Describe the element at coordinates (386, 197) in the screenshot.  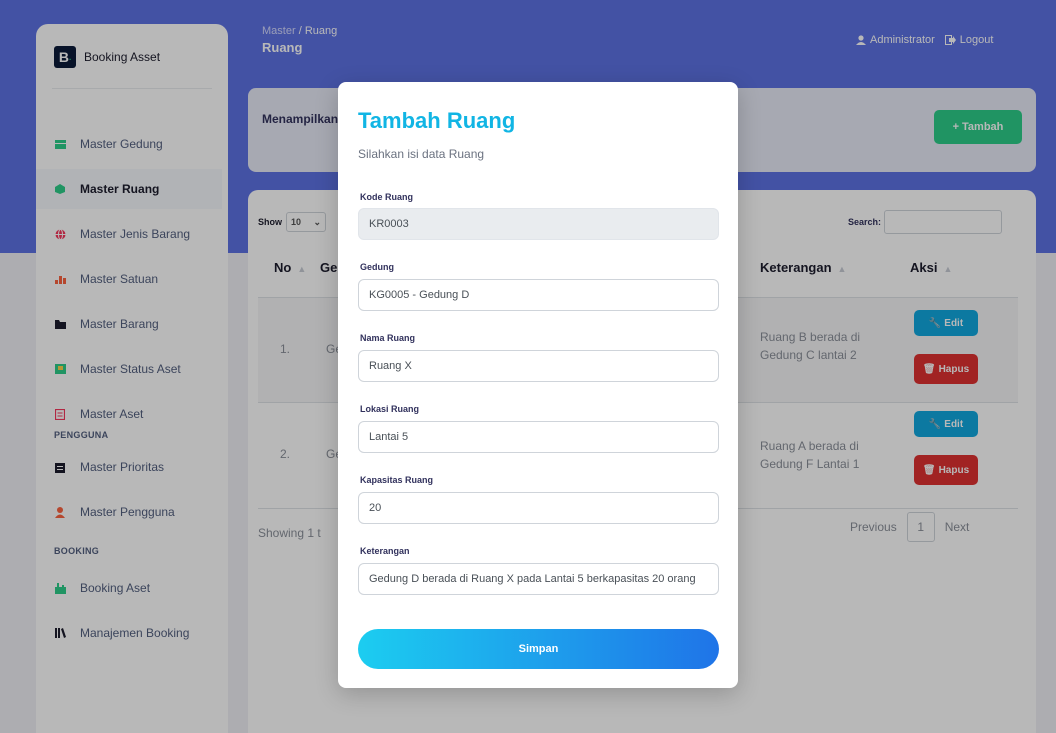
I see `kode-ruang-label: Kode Ruang` at that location.